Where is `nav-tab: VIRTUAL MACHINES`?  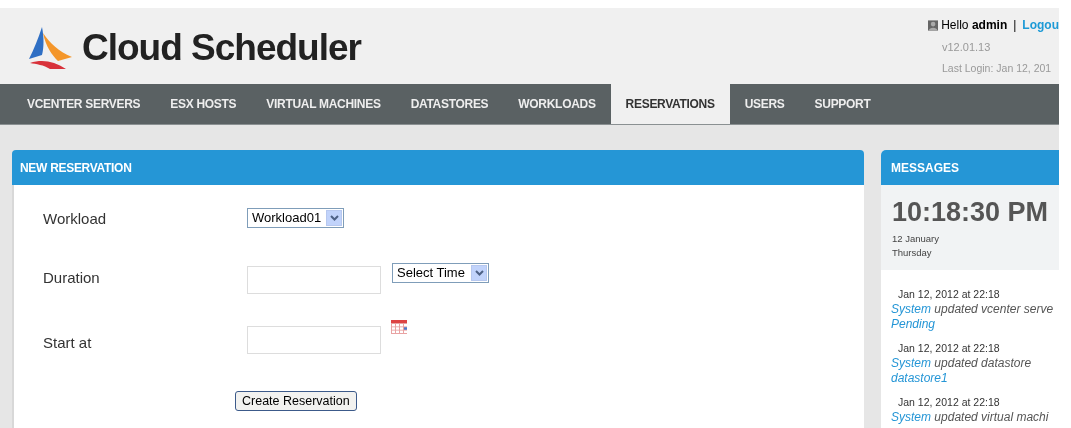
nav-tab: VIRTUAL MACHINES is located at coordinates (323, 104).